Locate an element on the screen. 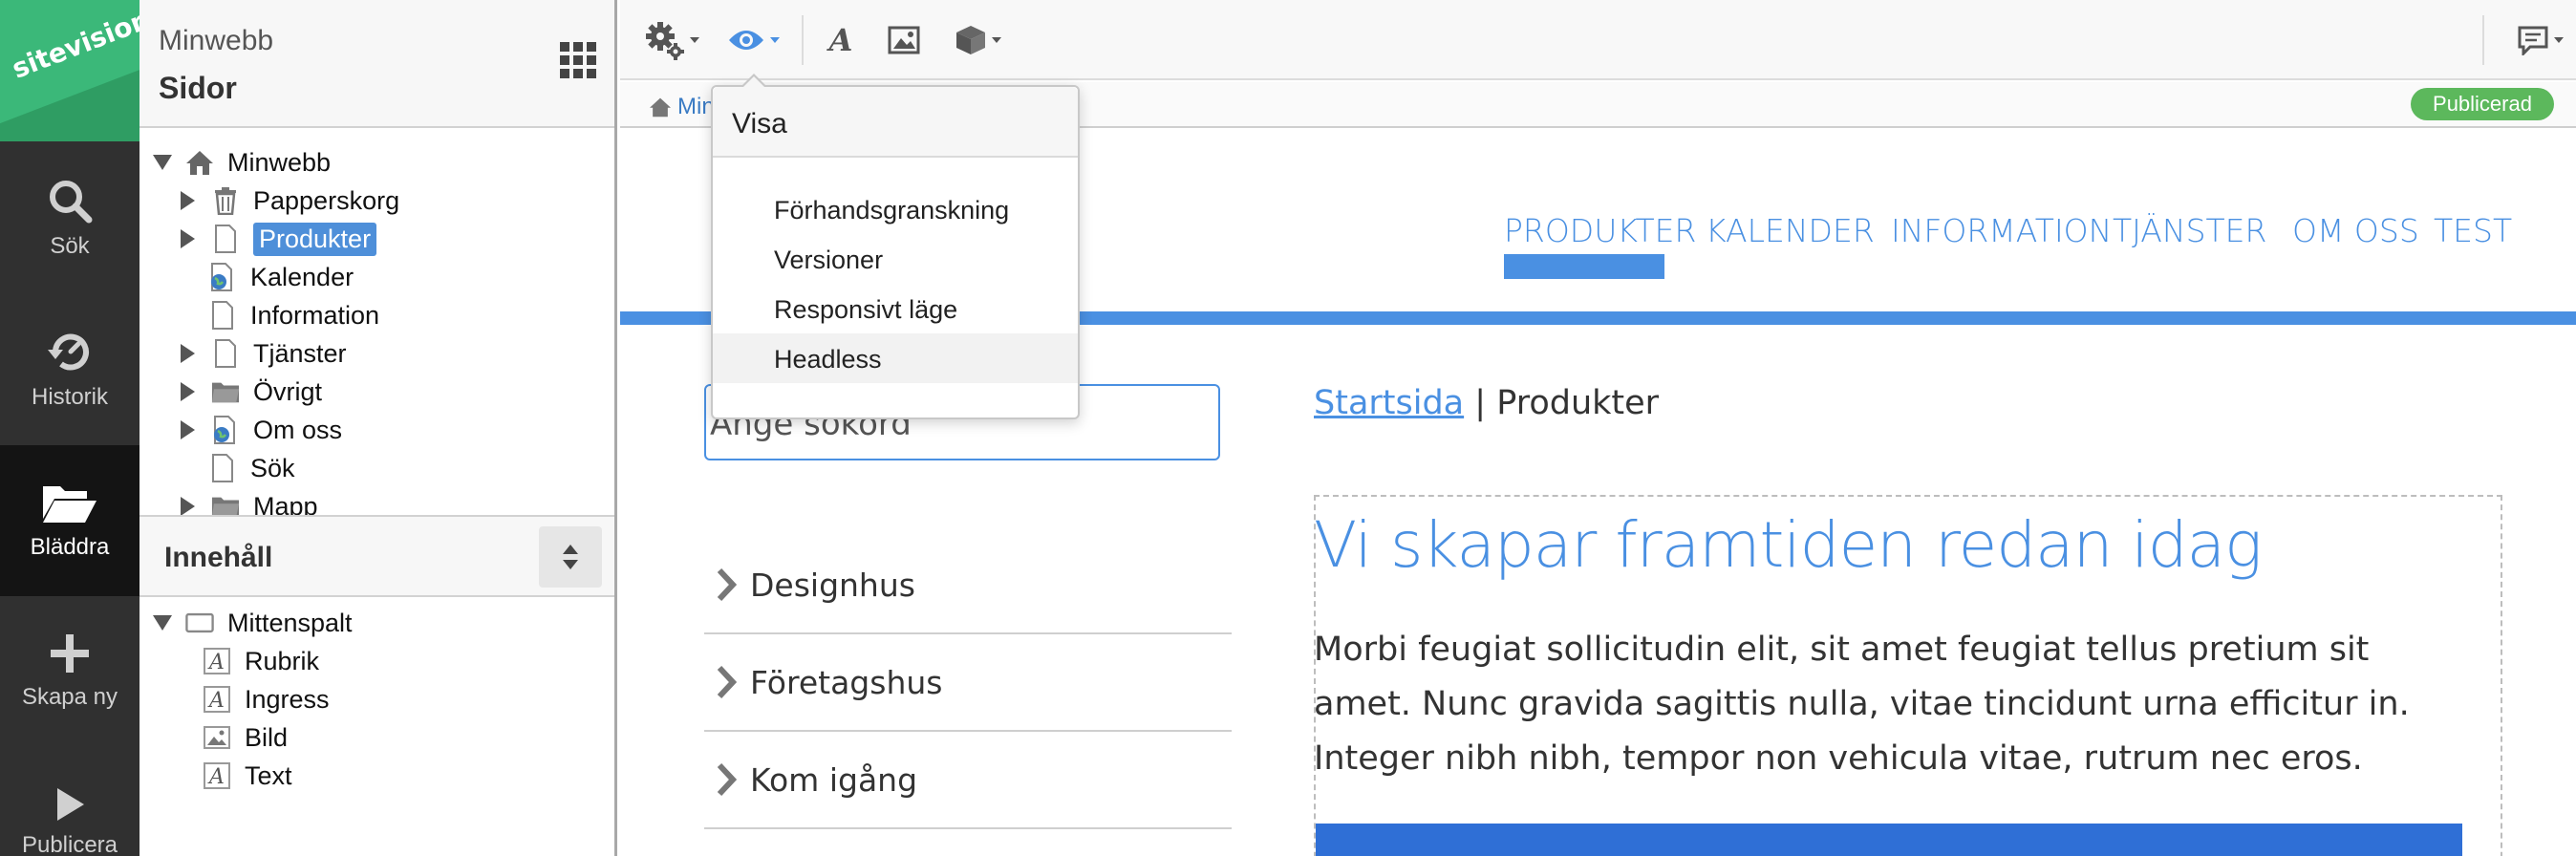 This screenshot has width=2576, height=856. page-headline: Vi skapar framtiden redan idag is located at coordinates (1788, 545).